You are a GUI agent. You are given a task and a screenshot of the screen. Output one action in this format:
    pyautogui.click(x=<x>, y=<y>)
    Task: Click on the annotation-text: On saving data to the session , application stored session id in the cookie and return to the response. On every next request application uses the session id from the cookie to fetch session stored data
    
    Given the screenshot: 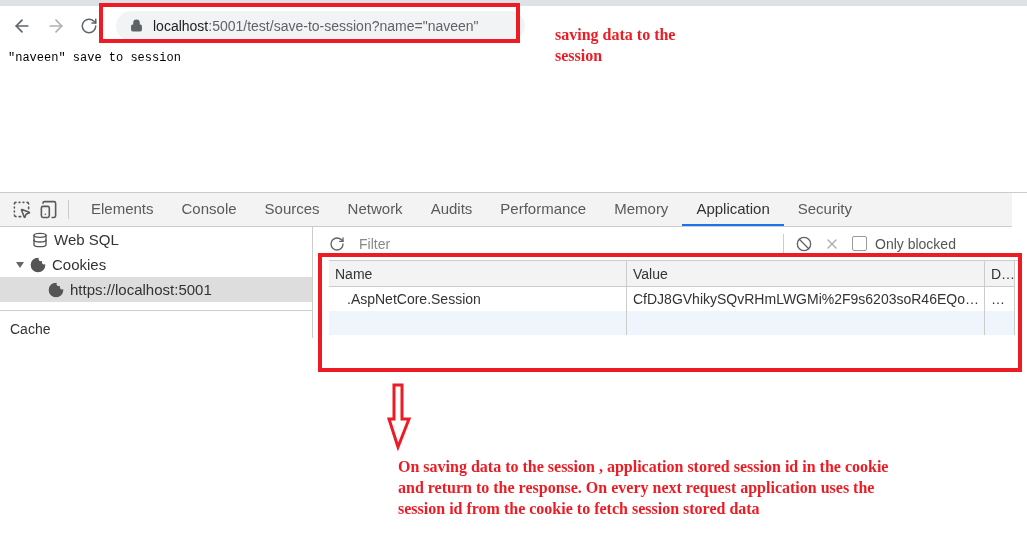 What is the action you would take?
    pyautogui.click(x=644, y=488)
    